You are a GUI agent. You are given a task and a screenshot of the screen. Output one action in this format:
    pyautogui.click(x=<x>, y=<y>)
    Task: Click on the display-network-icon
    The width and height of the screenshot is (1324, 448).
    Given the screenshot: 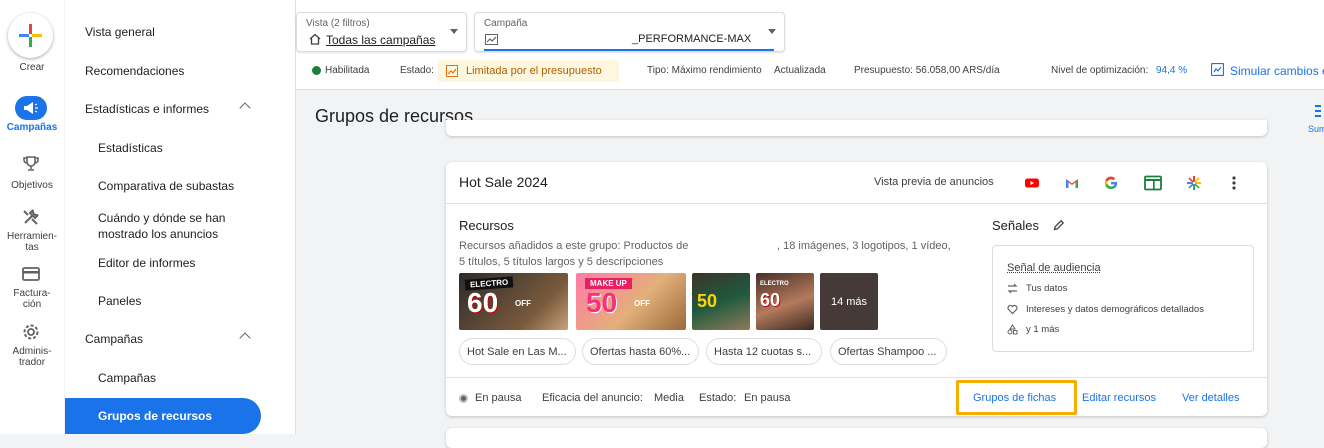 What is the action you would take?
    pyautogui.click(x=1153, y=183)
    